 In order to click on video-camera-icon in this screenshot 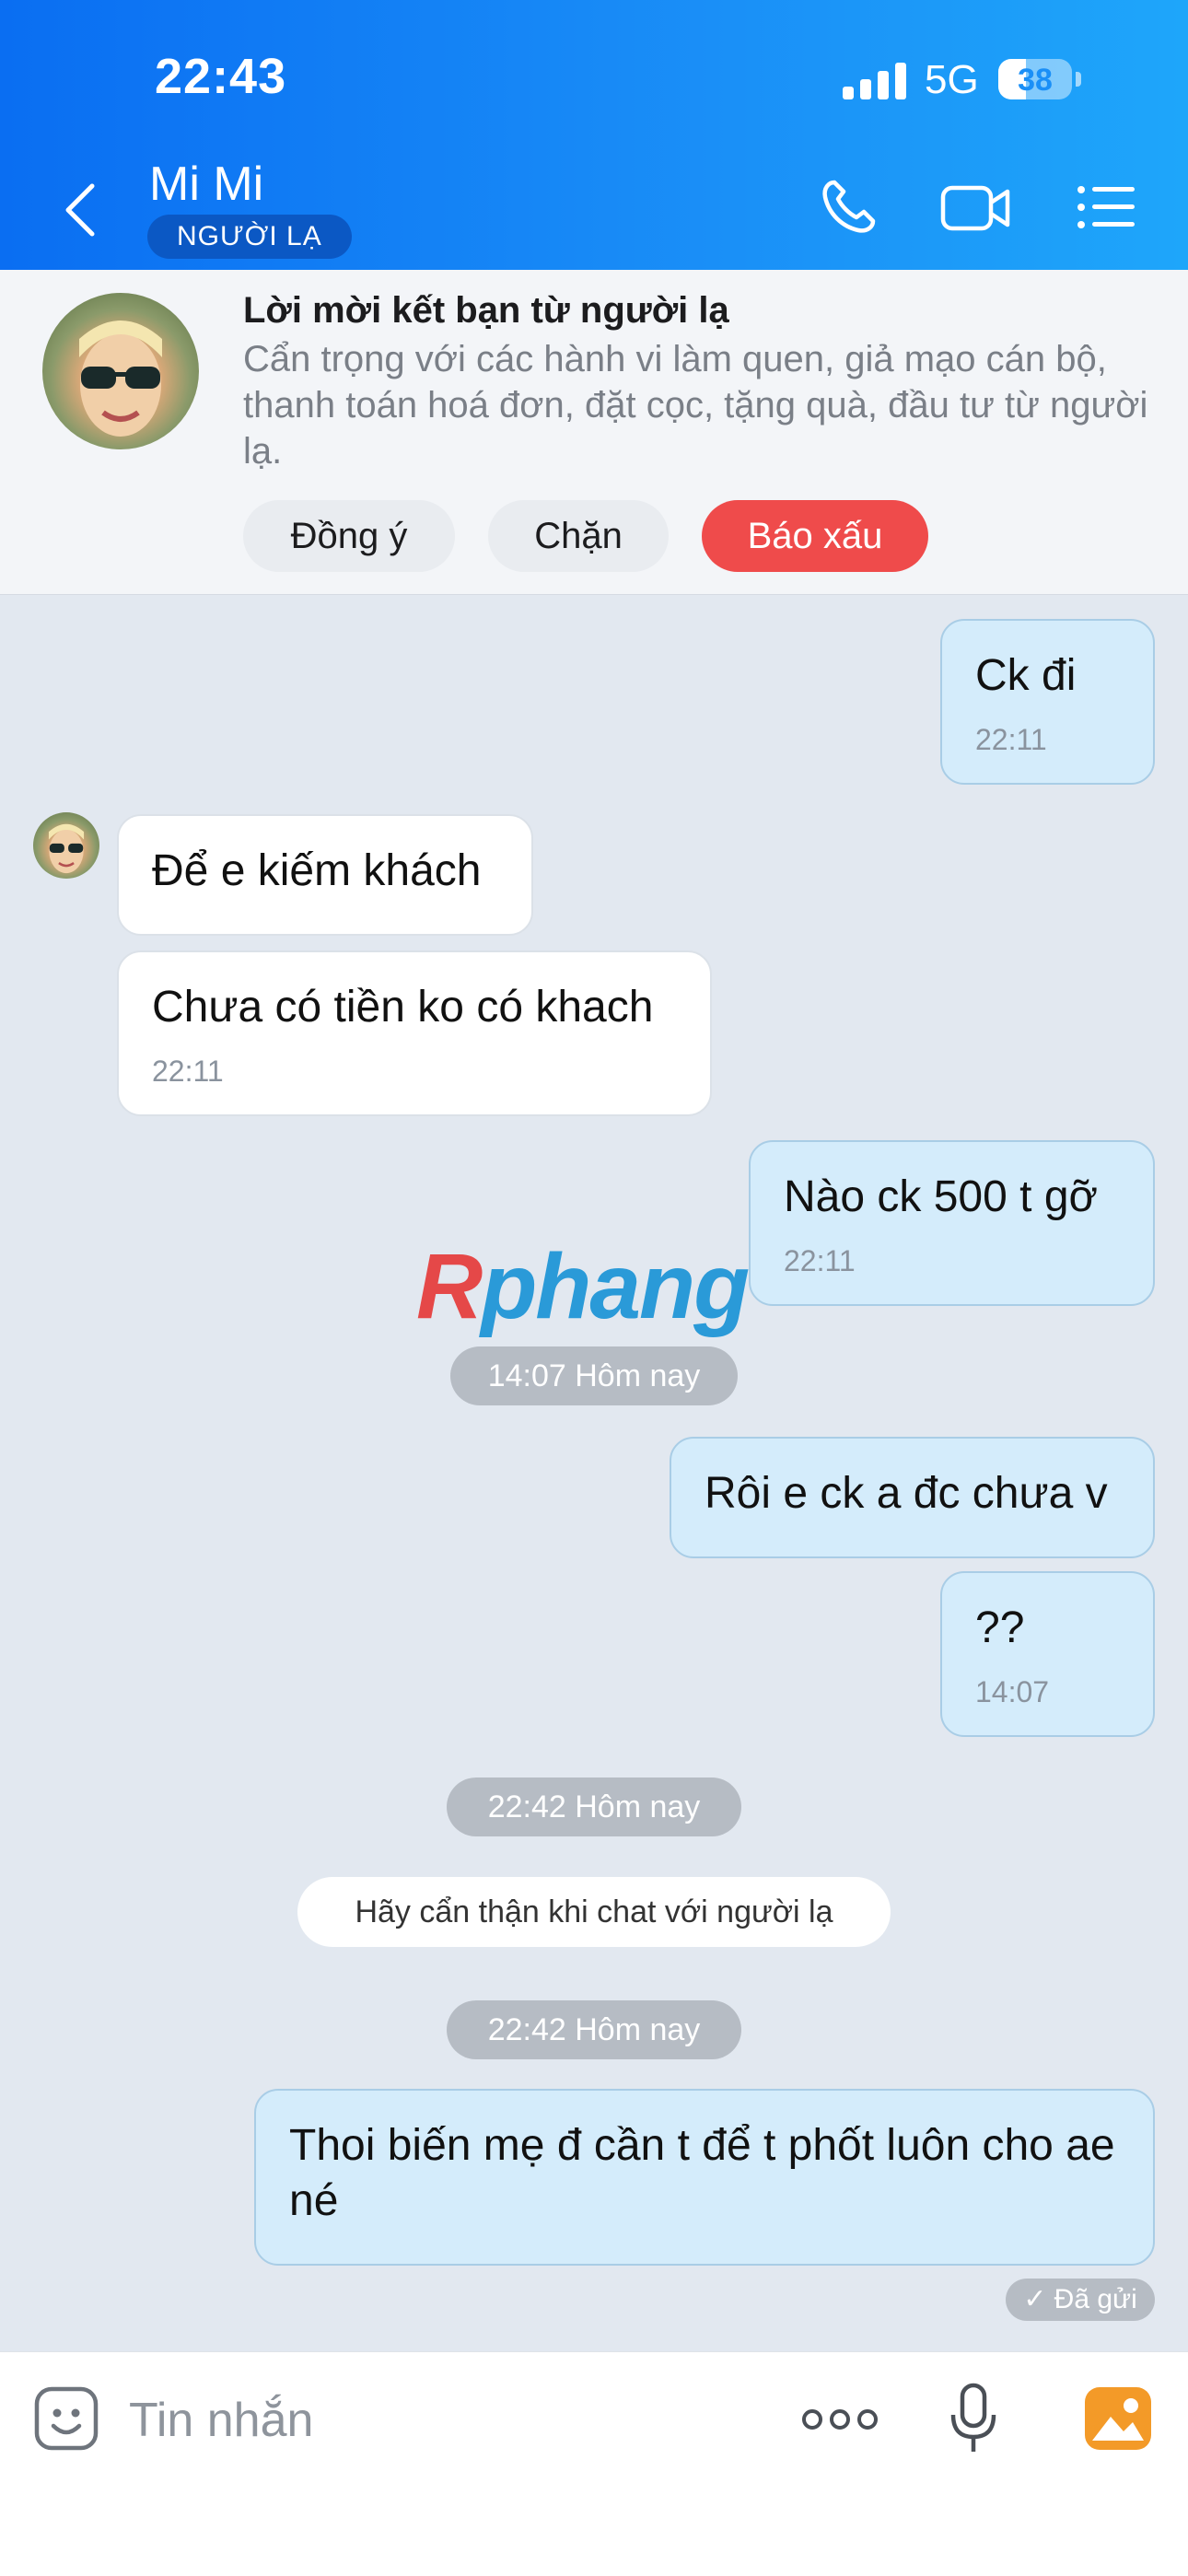, I will do `click(975, 208)`.